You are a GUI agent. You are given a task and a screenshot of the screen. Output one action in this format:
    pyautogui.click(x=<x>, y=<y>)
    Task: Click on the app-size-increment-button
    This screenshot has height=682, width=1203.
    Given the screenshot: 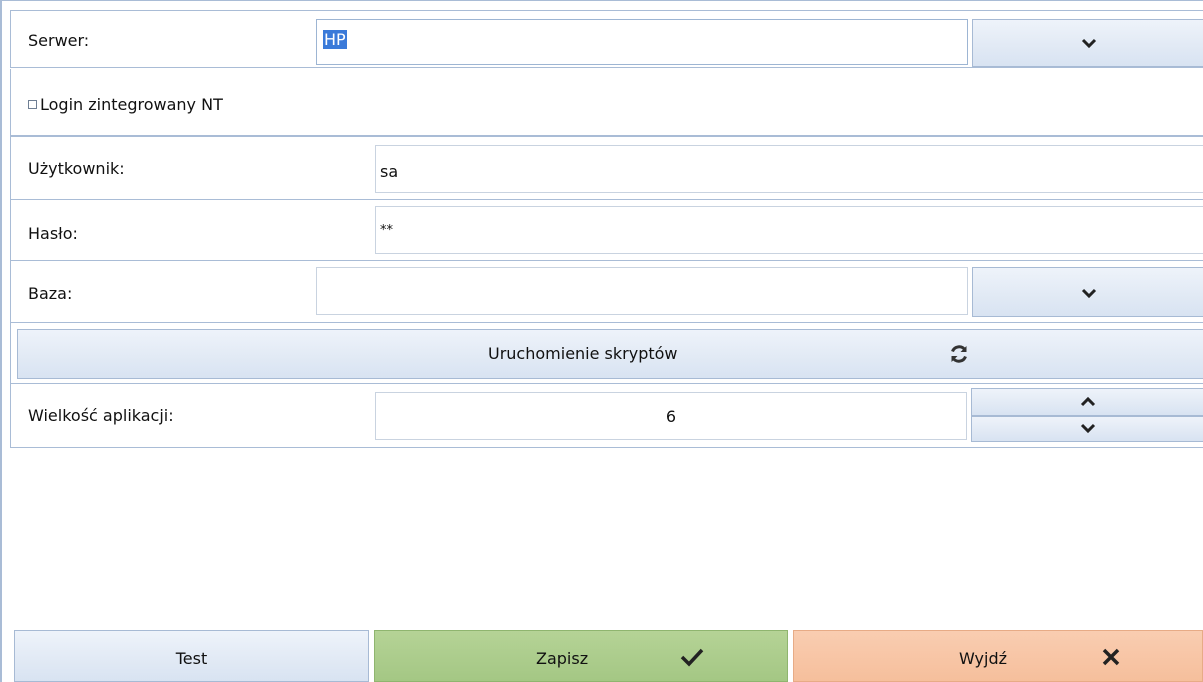 What is the action you would take?
    pyautogui.click(x=1087, y=402)
    